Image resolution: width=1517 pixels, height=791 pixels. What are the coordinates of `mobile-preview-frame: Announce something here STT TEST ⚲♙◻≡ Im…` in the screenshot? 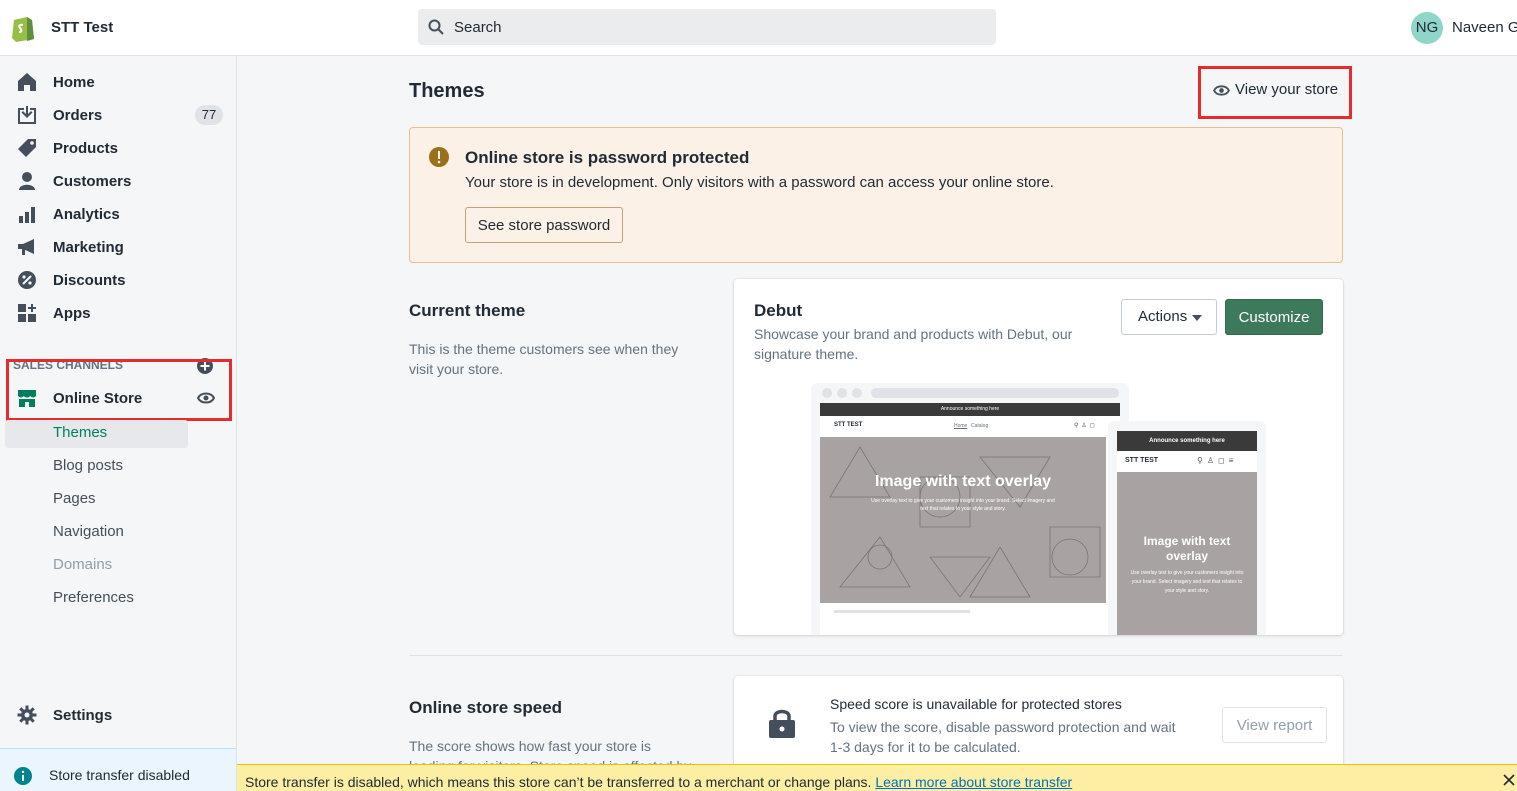 It's located at (1187, 528).